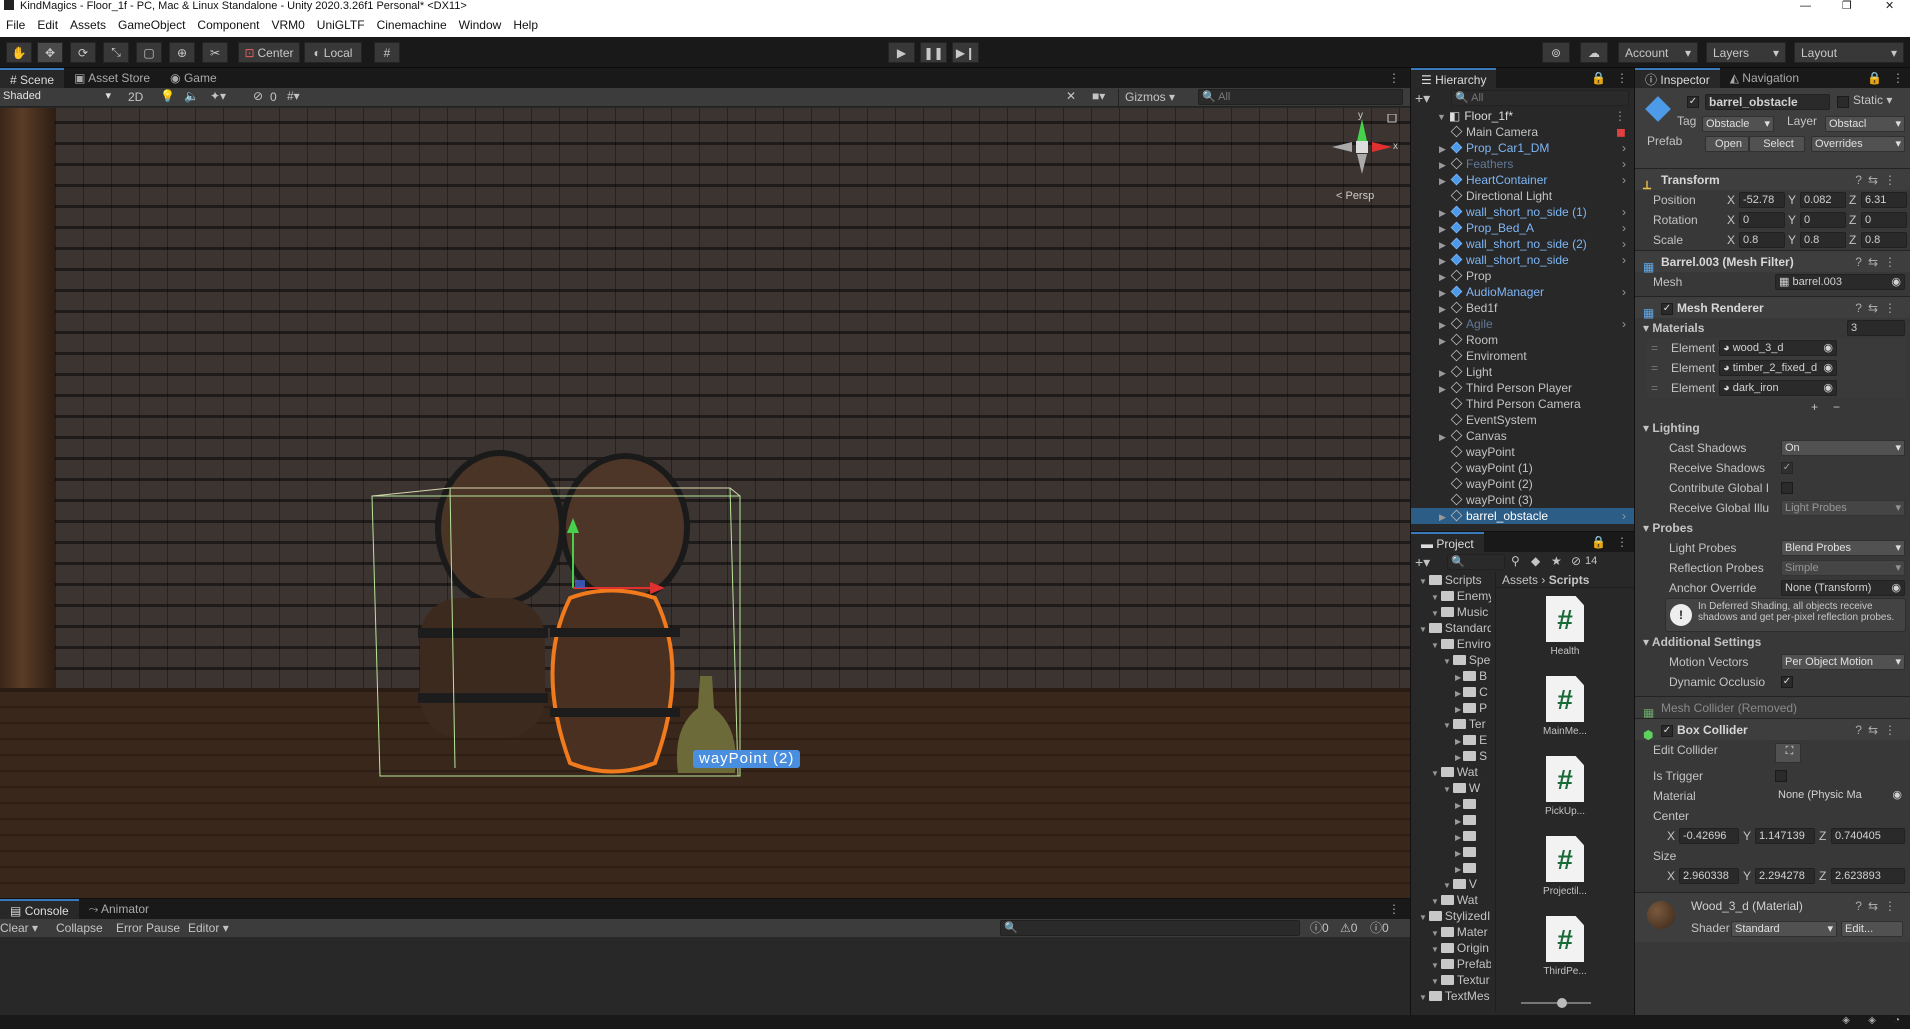  I want to click on hierarchy-item: wayPoint (3), so click(1522, 500).